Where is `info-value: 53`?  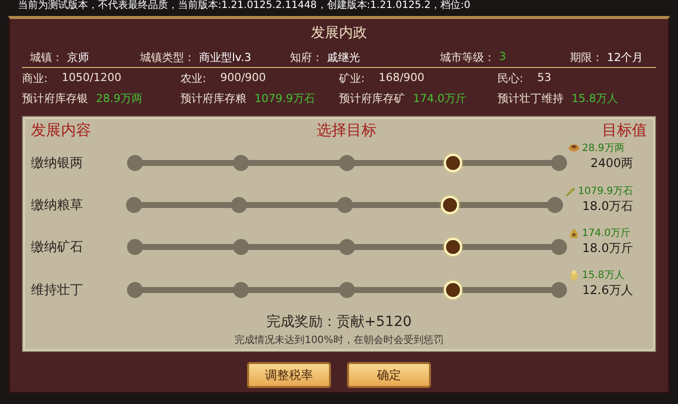
info-value: 53 is located at coordinates (544, 78).